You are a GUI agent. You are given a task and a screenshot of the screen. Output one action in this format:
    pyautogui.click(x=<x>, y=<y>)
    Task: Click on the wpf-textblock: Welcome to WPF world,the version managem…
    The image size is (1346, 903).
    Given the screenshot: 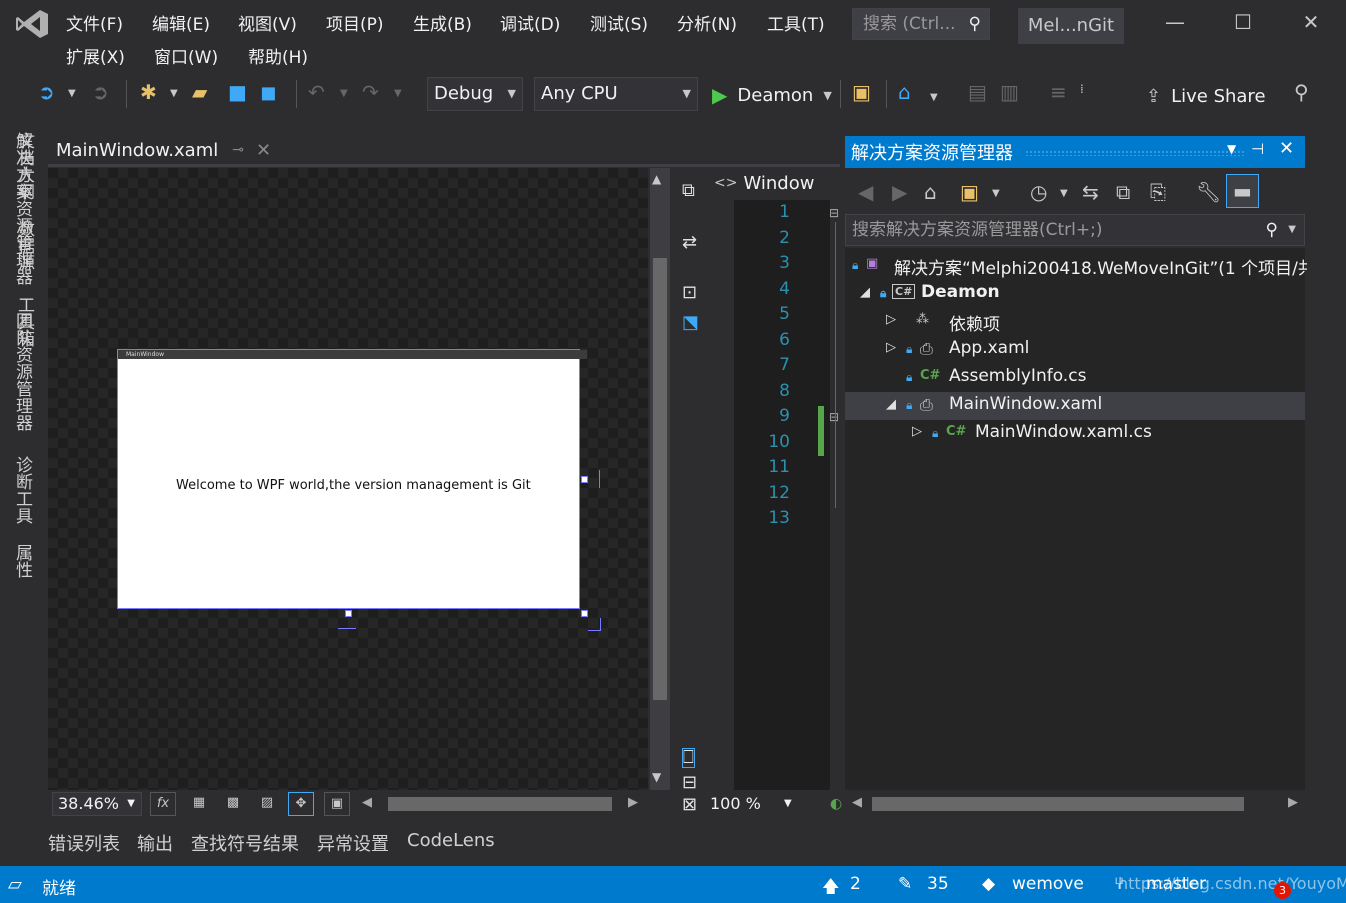 What is the action you would take?
    pyautogui.click(x=353, y=485)
    